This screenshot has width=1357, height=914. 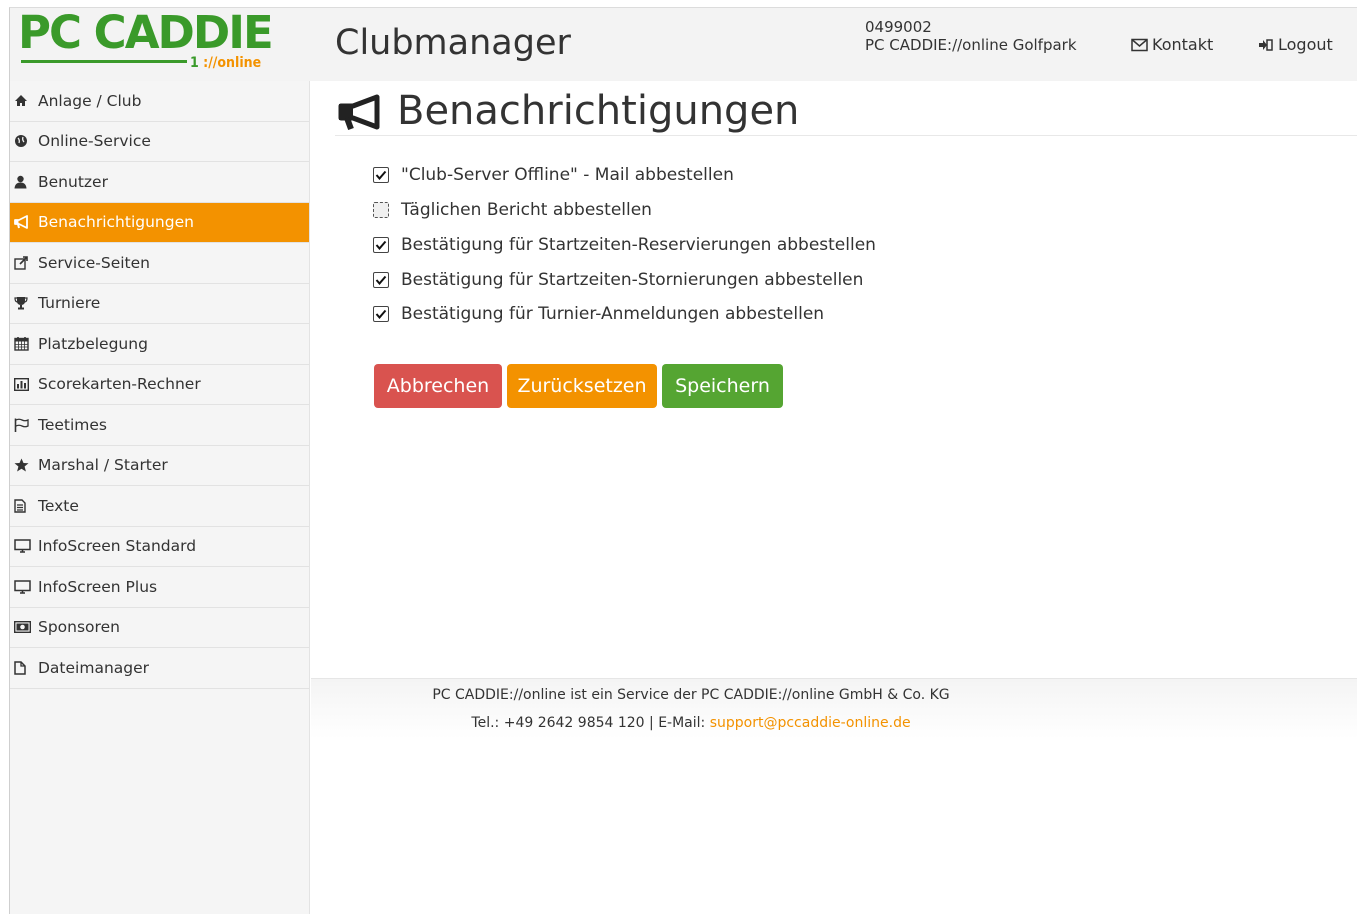 What do you see at coordinates (159, 141) in the screenshot?
I see `sidebar-item-online-service: Online-Service` at bounding box center [159, 141].